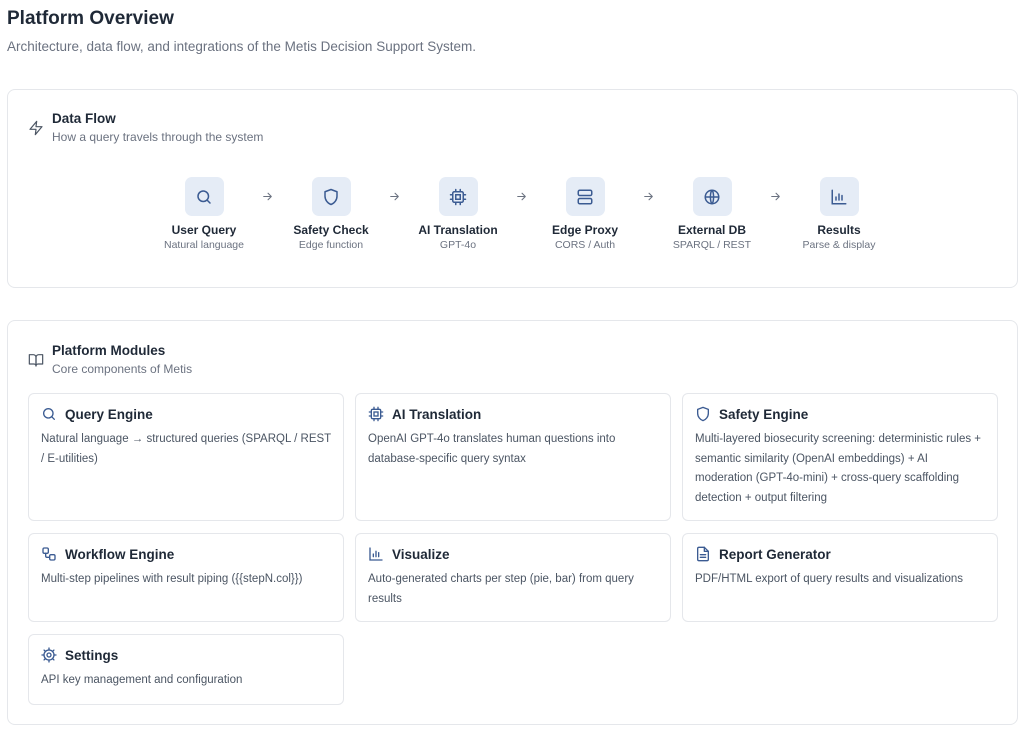 Image resolution: width=1024 pixels, height=729 pixels. What do you see at coordinates (421, 554) in the screenshot?
I see `module-title: Visualize` at bounding box center [421, 554].